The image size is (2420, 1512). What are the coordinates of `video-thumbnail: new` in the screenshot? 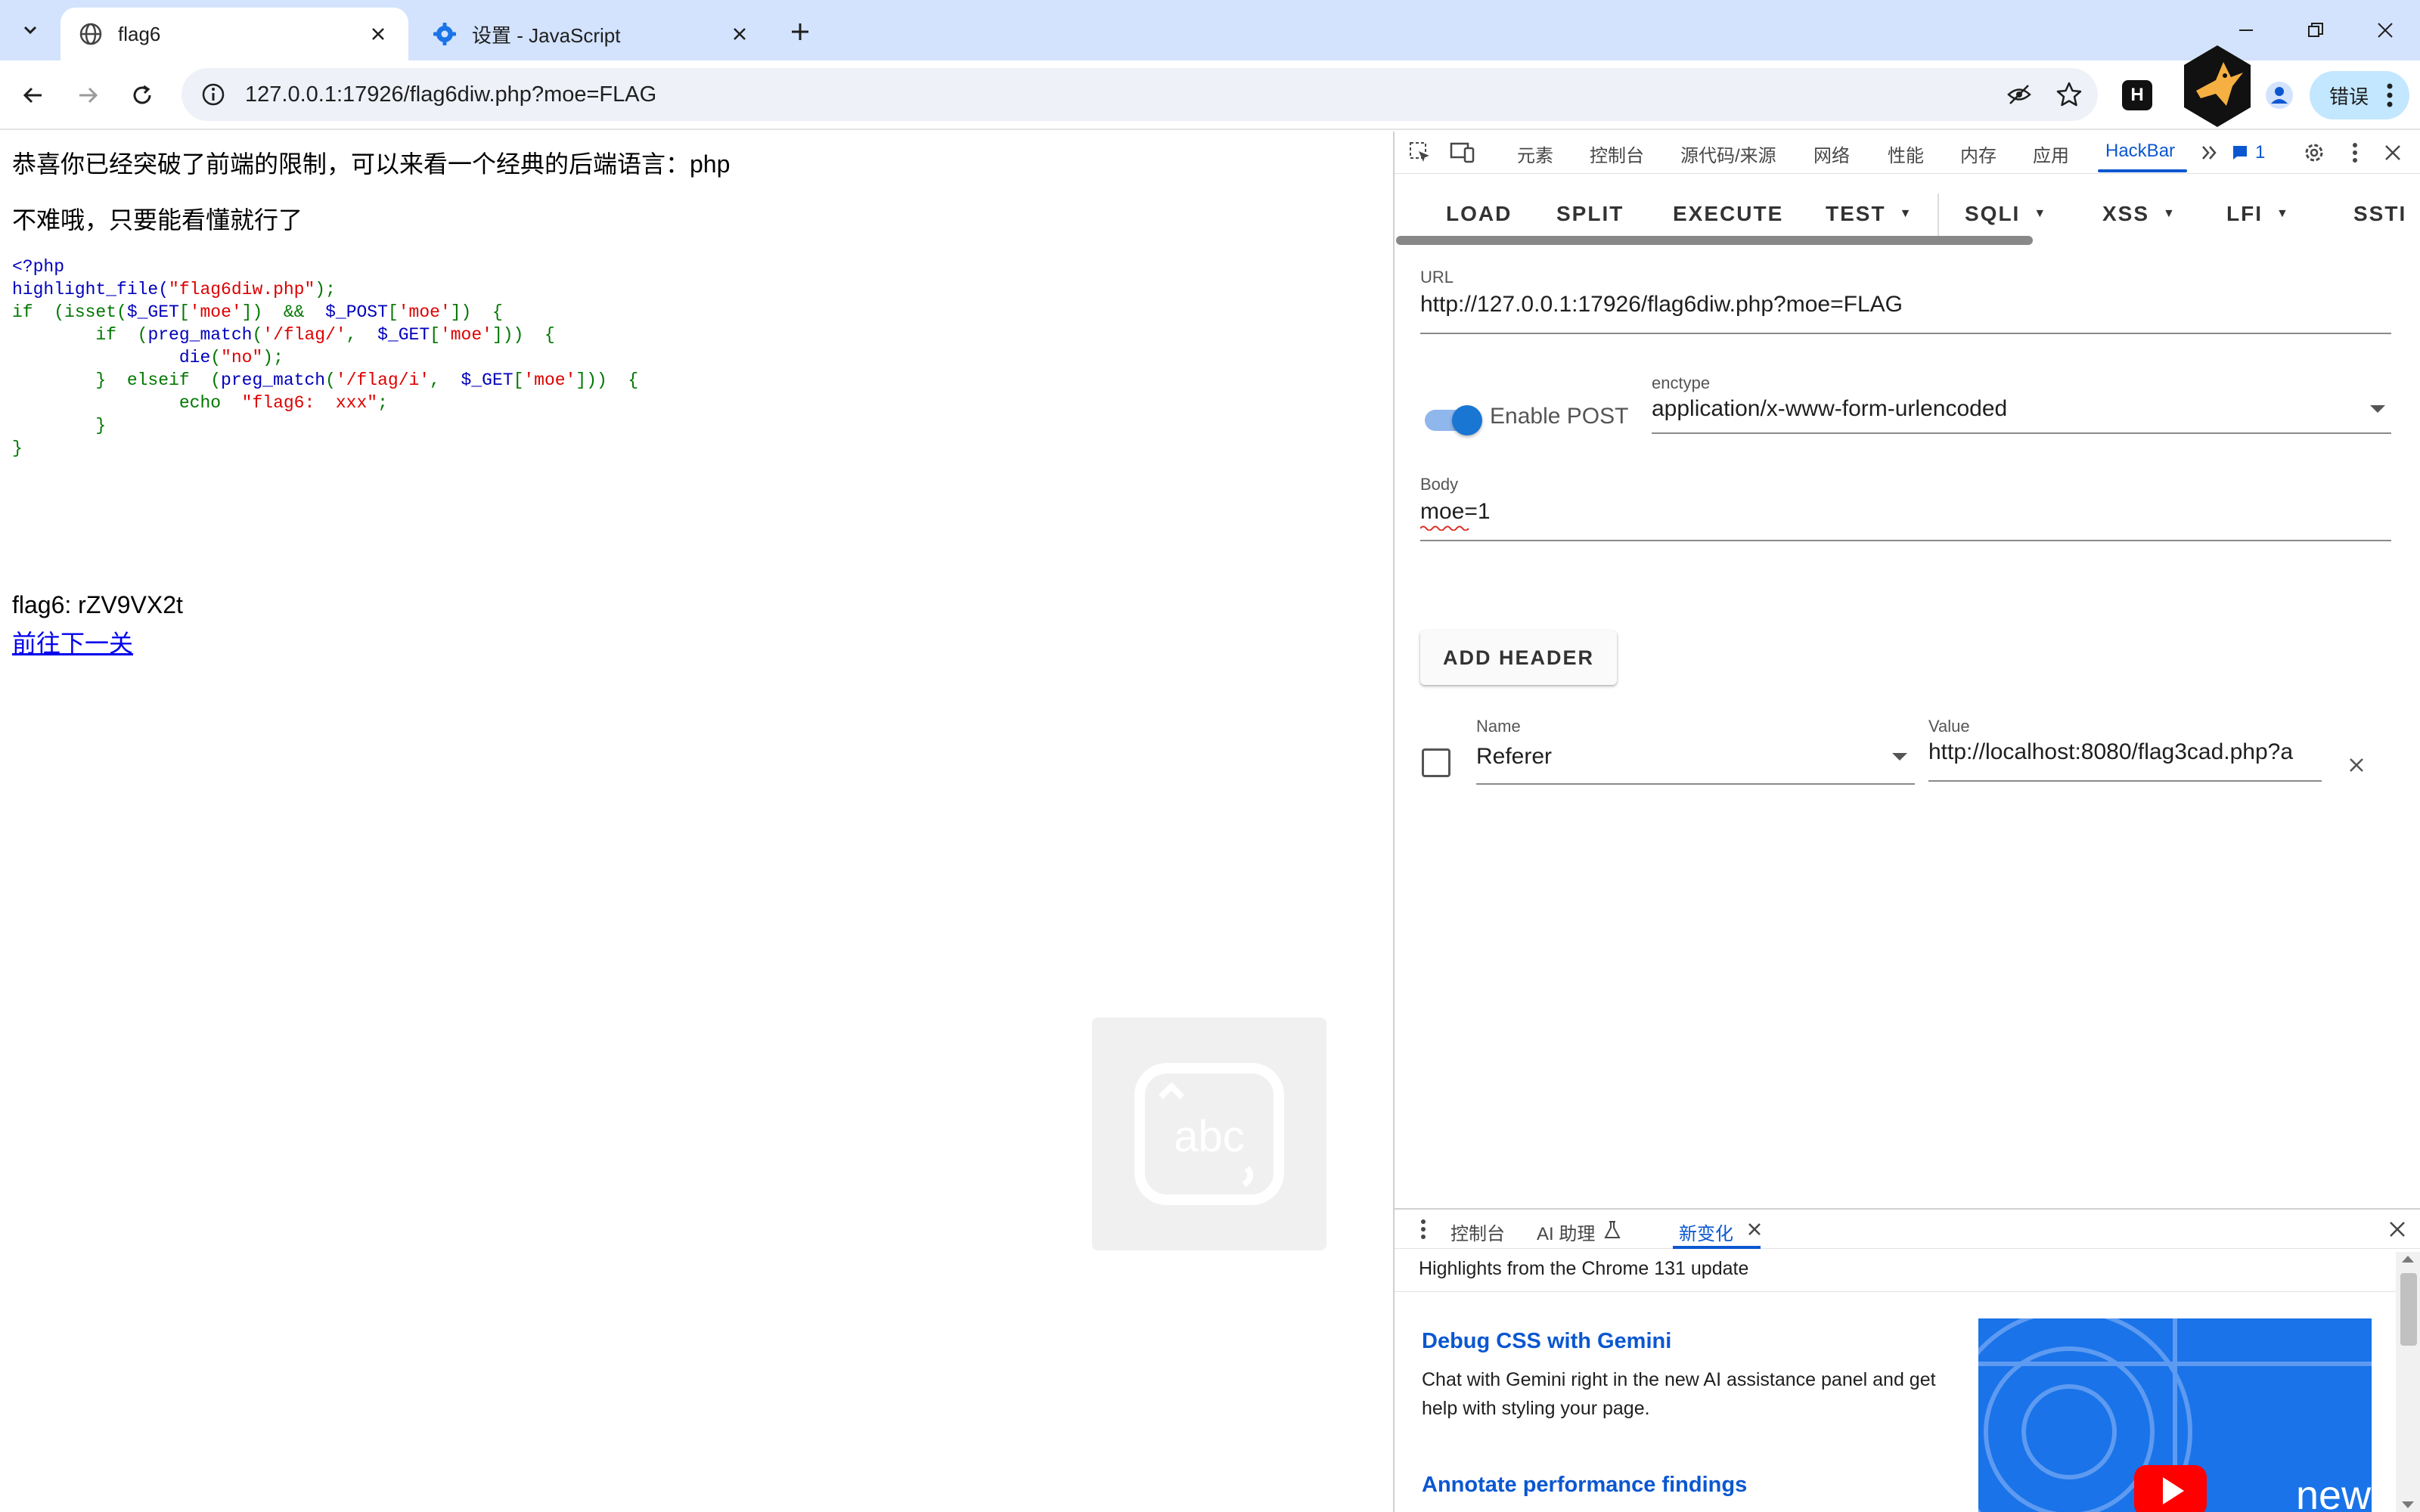 It's located at (2175, 1415).